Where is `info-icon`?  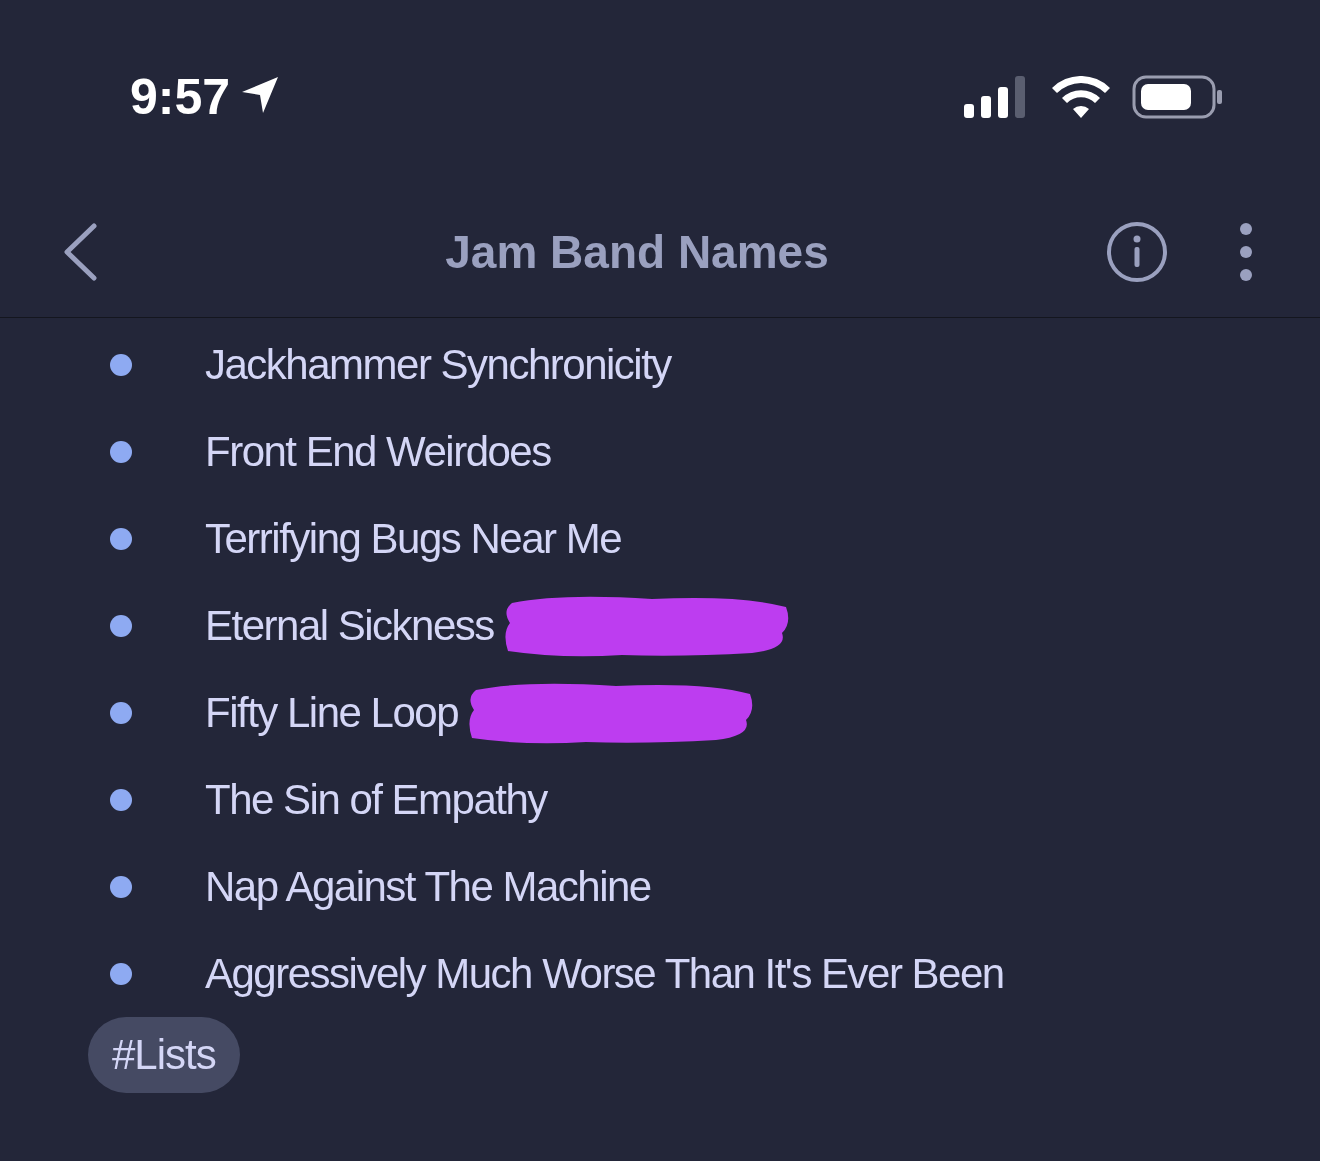
info-icon is located at coordinates (1137, 251).